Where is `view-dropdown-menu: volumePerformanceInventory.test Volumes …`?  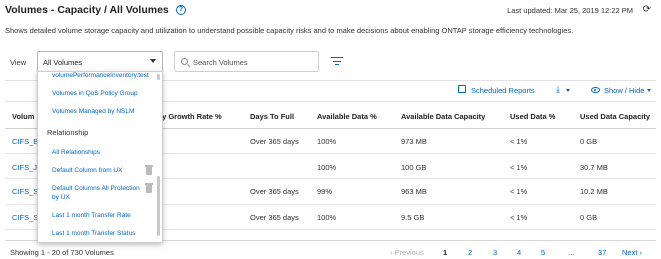
view-dropdown-menu: volumePerformanceInventory.test Volumes … is located at coordinates (100, 157).